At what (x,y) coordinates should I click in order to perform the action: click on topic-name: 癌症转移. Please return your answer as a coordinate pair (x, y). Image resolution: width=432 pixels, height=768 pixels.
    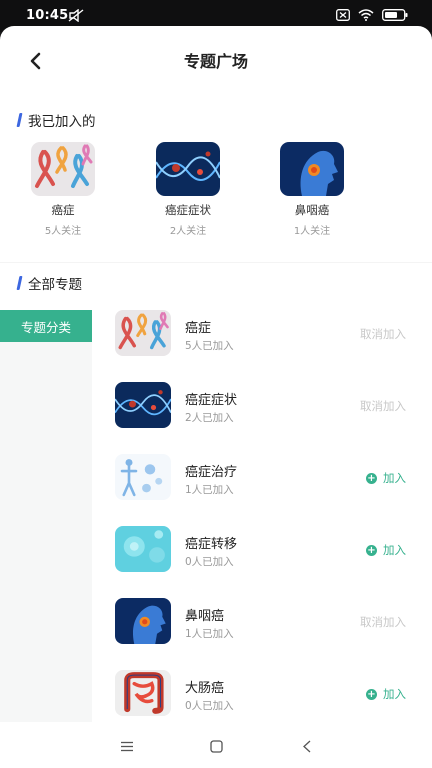
    Looking at the image, I should click on (211, 544).